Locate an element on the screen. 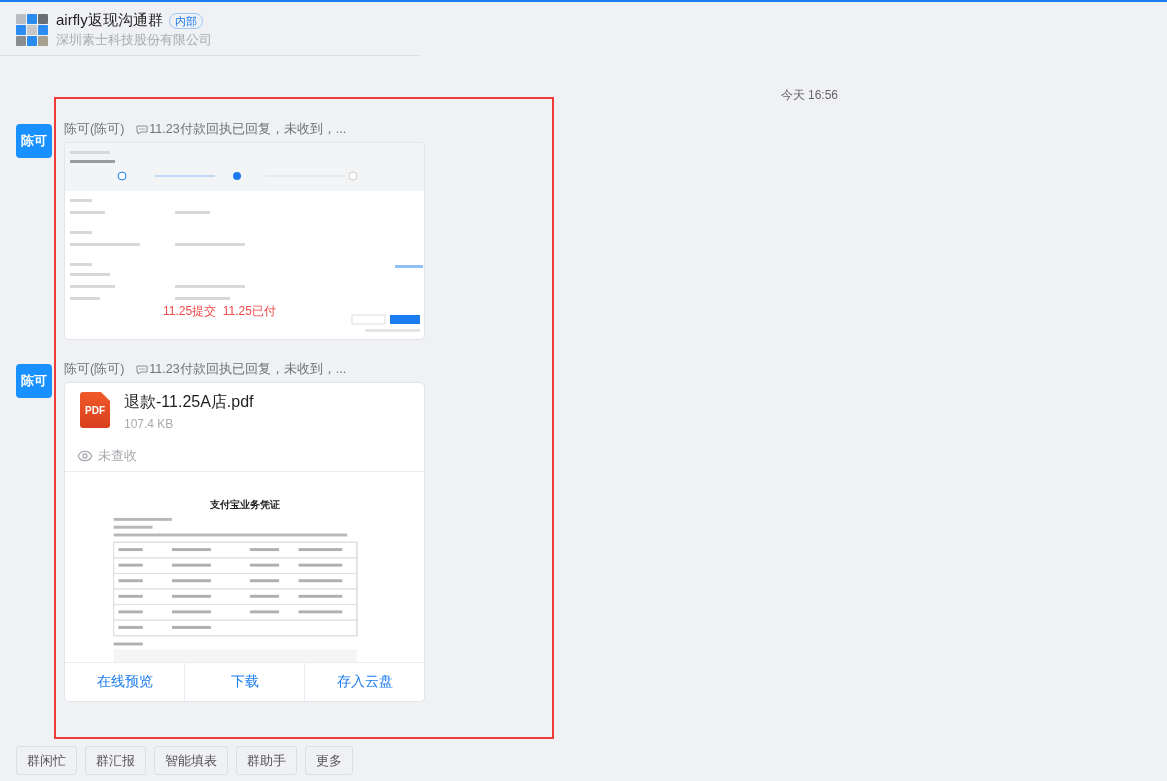 The height and width of the screenshot is (781, 1167). group-avatar-icon is located at coordinates (32, 30).